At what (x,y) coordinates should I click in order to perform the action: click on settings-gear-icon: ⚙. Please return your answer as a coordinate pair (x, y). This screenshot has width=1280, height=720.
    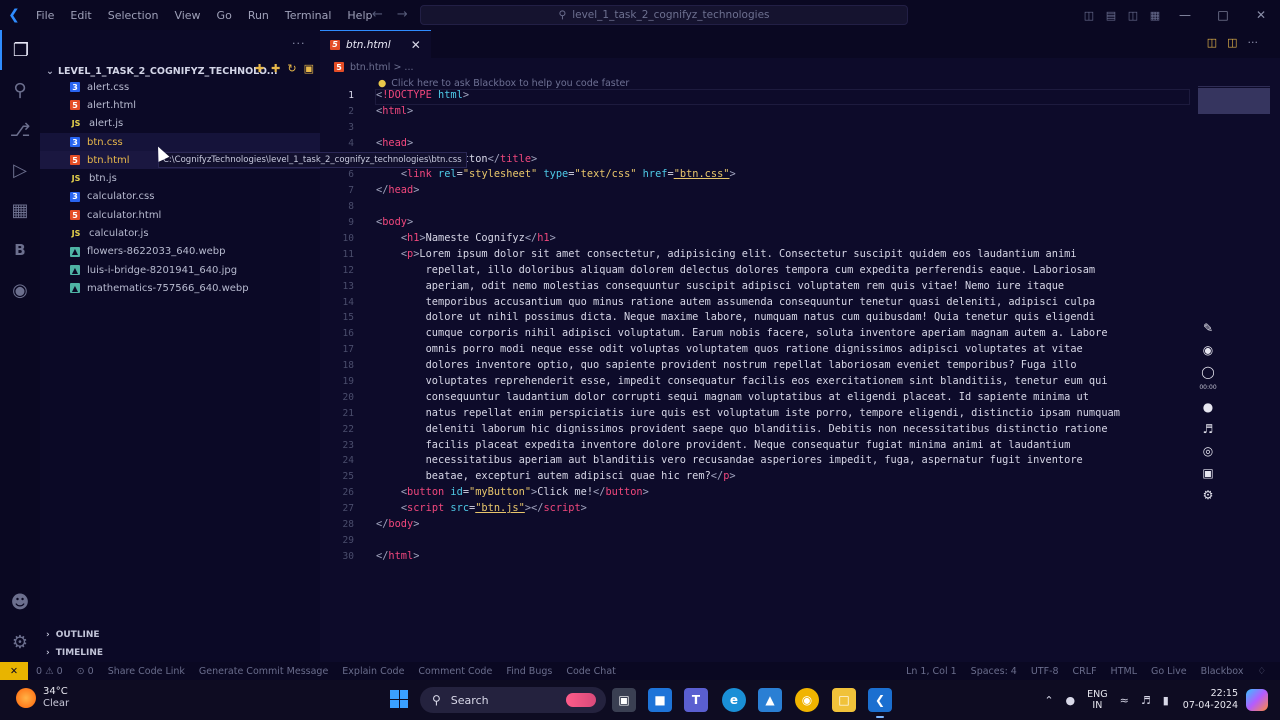
    Looking at the image, I should click on (20, 642).